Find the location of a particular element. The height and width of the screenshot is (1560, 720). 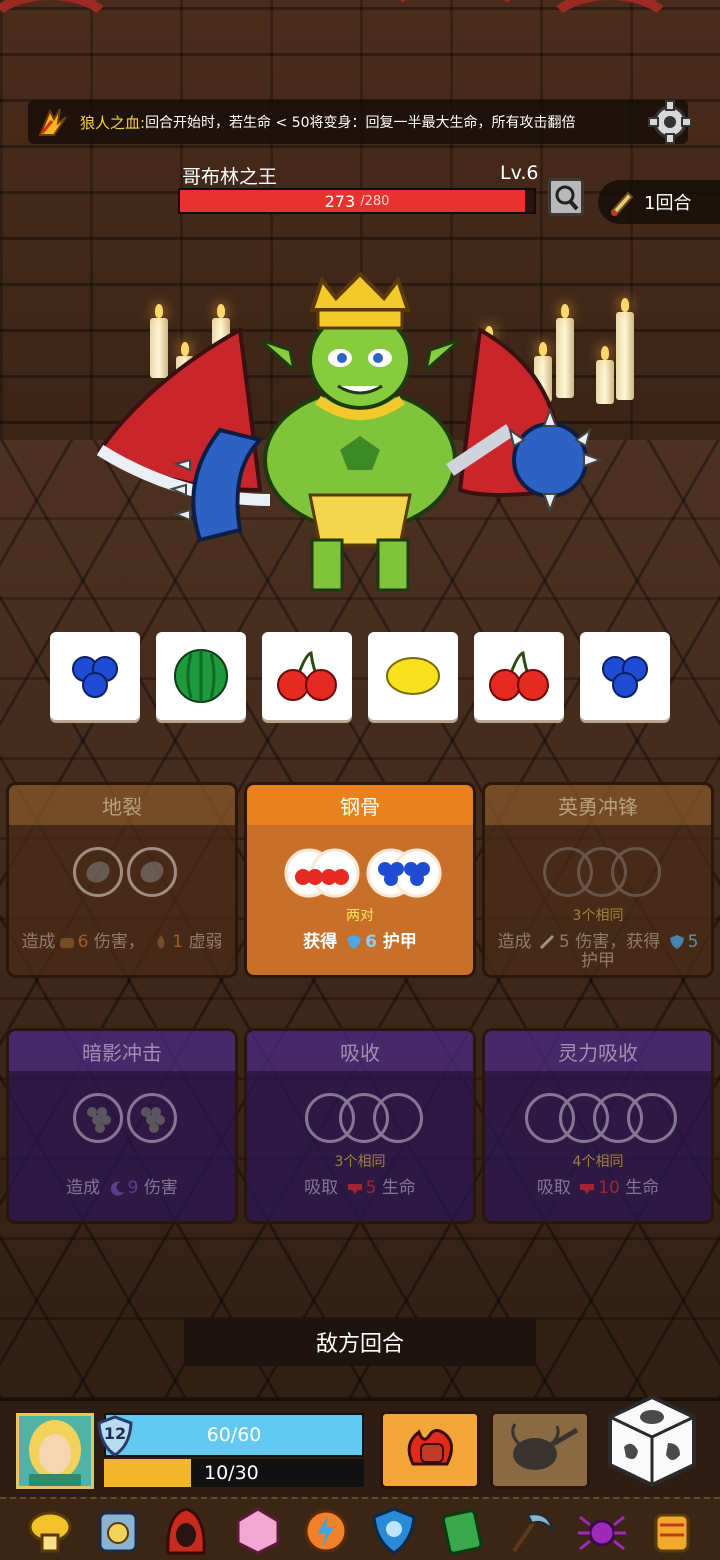

skill-title: 暗影冲击 is located at coordinates (122, 1051).